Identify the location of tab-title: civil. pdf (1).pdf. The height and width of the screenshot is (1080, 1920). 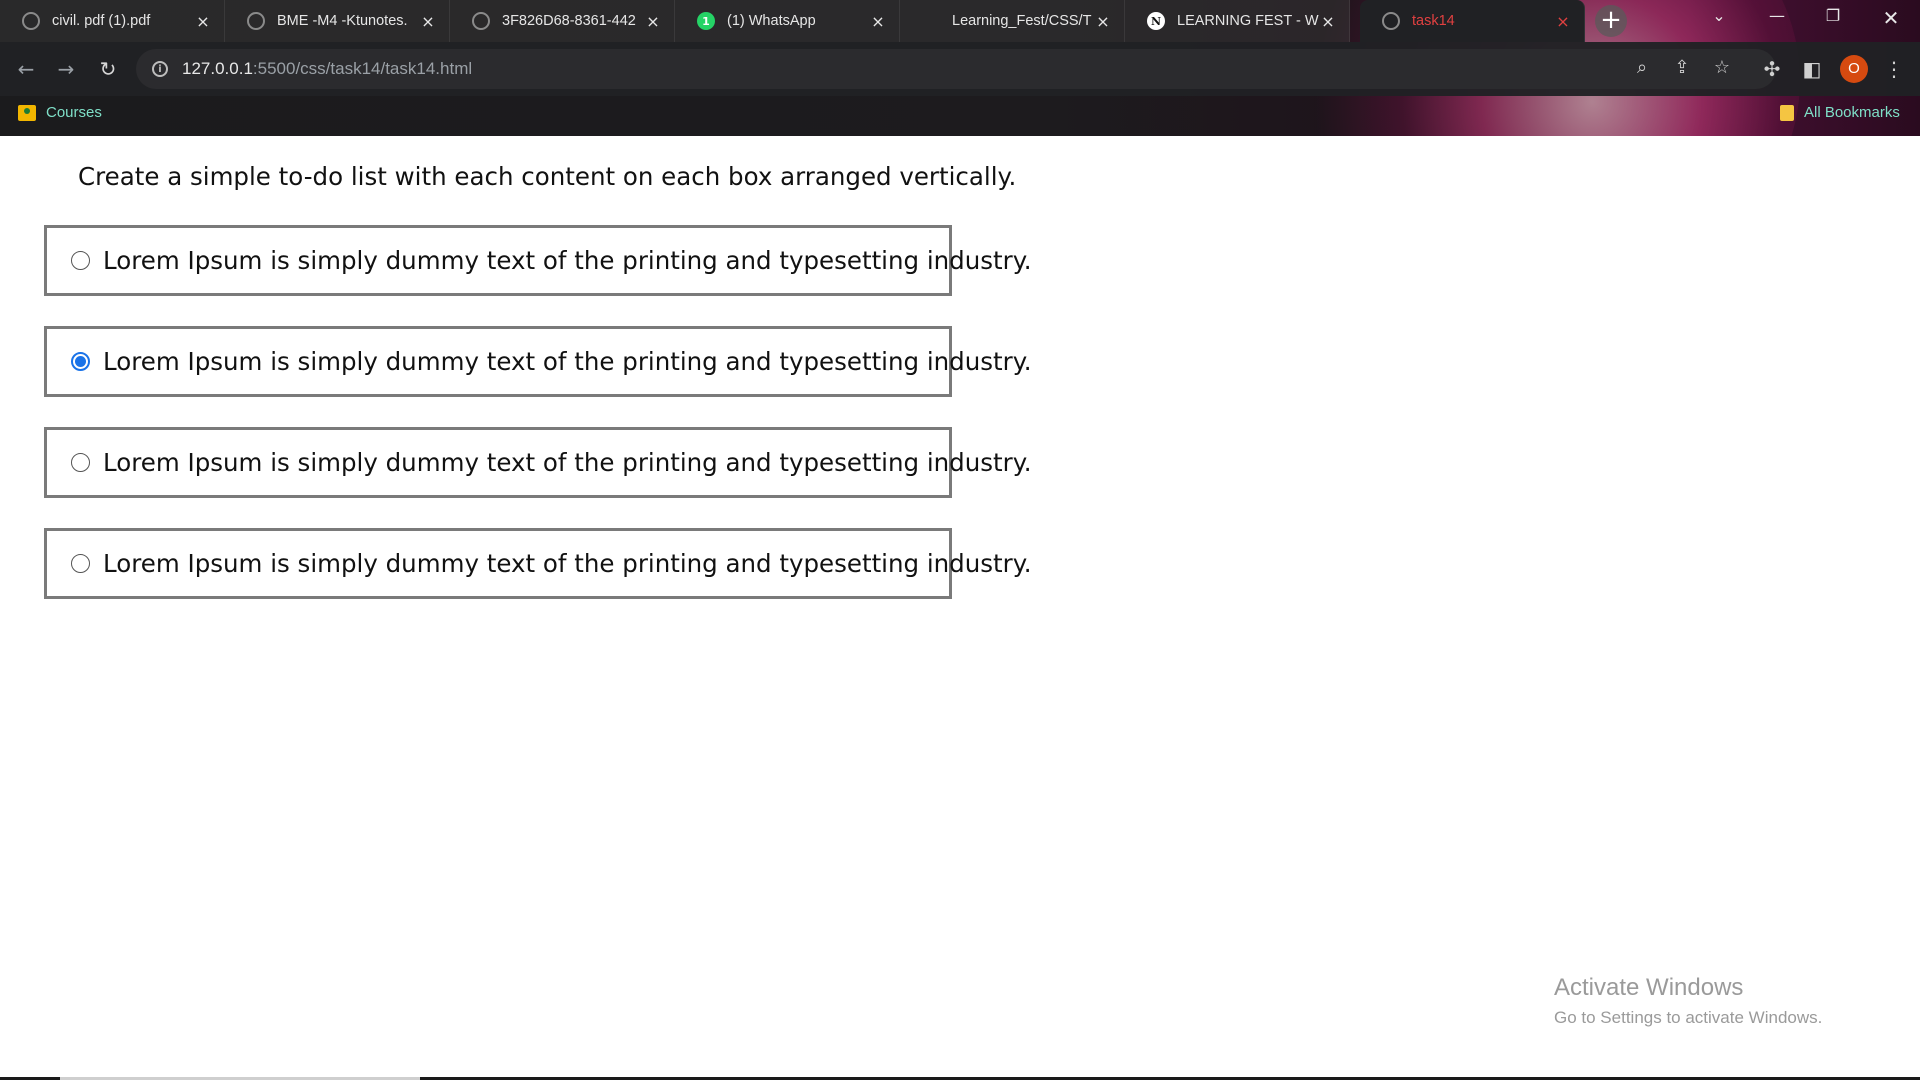
(101, 21).